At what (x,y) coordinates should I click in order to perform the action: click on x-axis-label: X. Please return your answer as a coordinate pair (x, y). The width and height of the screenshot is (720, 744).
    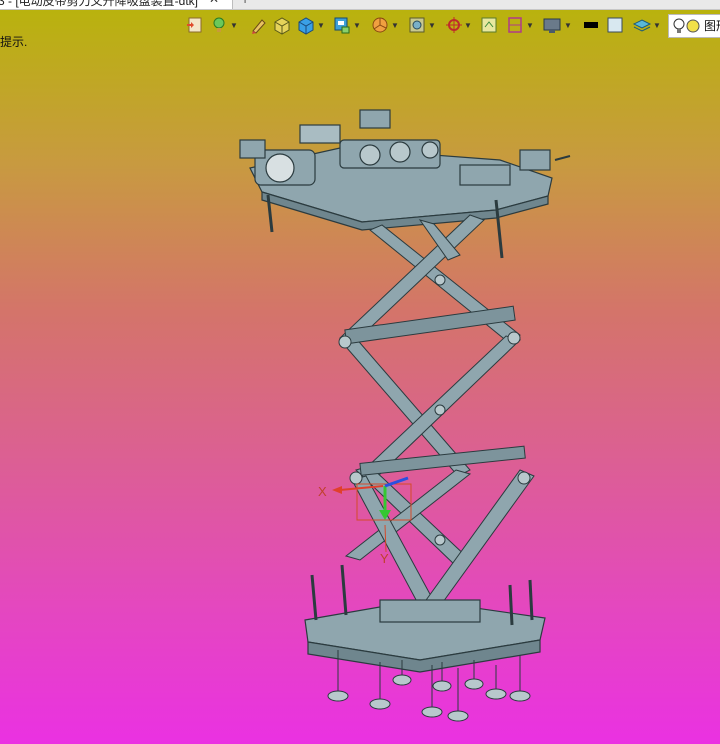
    Looking at the image, I should click on (322, 491).